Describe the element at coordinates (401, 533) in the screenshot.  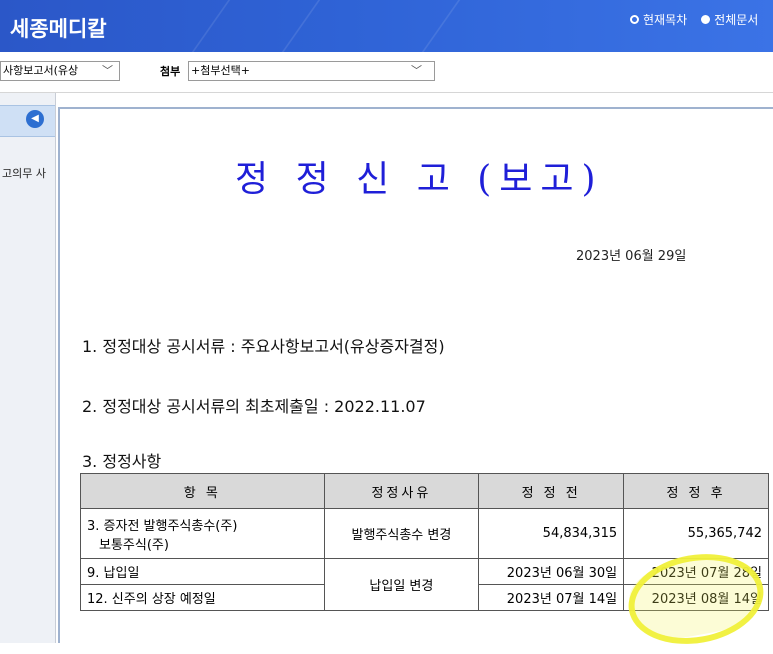
I see `table-cell-reason: 발행주식총수 변경` at that location.